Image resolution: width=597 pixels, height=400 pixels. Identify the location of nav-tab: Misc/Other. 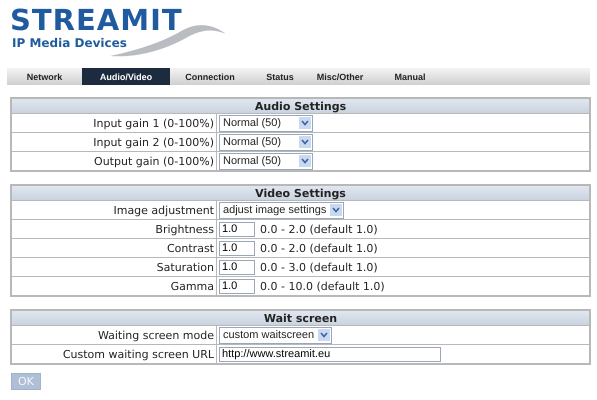
(340, 76).